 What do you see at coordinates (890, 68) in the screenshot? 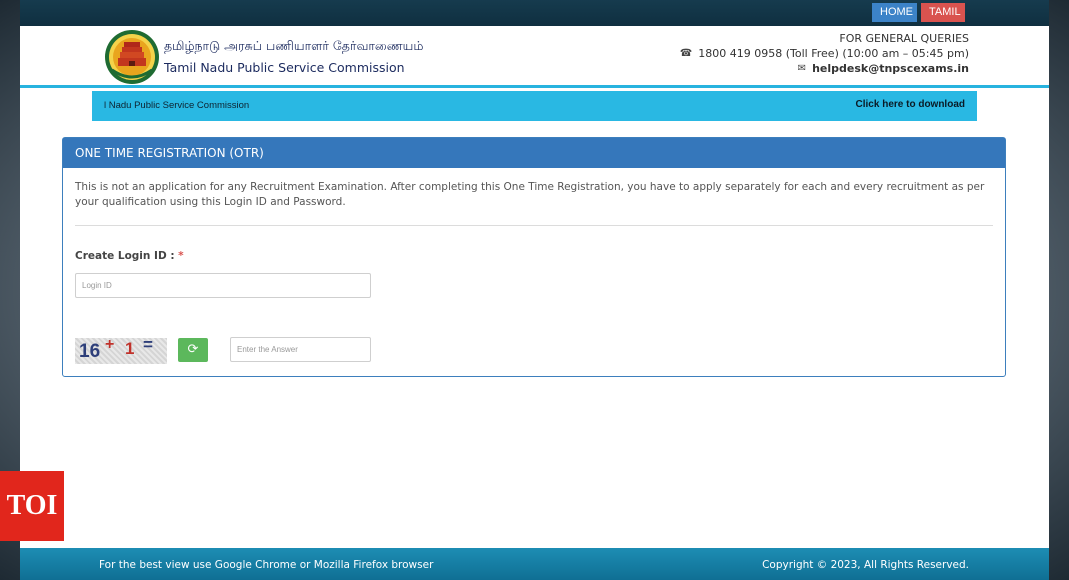
I see `helpdesk-email: helpdesk@tnpscexams.in` at bounding box center [890, 68].